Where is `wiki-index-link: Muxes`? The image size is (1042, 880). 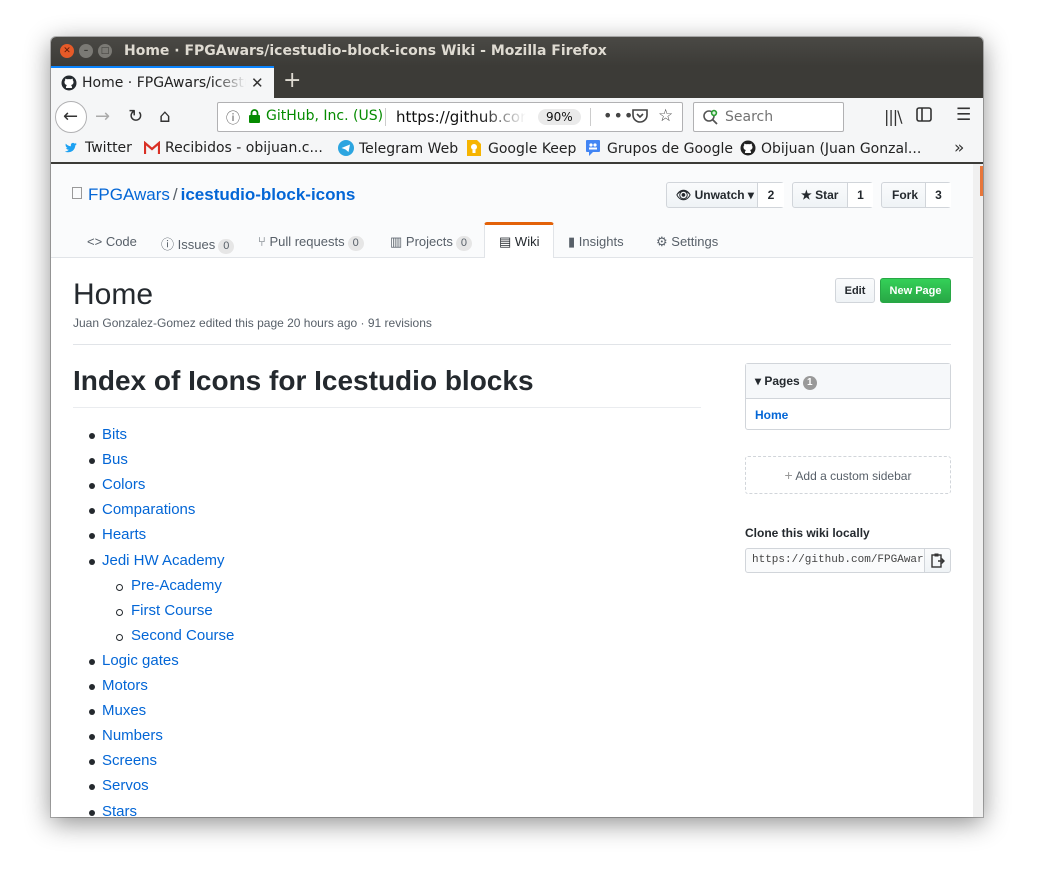
wiki-index-link: Muxes is located at coordinates (124, 710).